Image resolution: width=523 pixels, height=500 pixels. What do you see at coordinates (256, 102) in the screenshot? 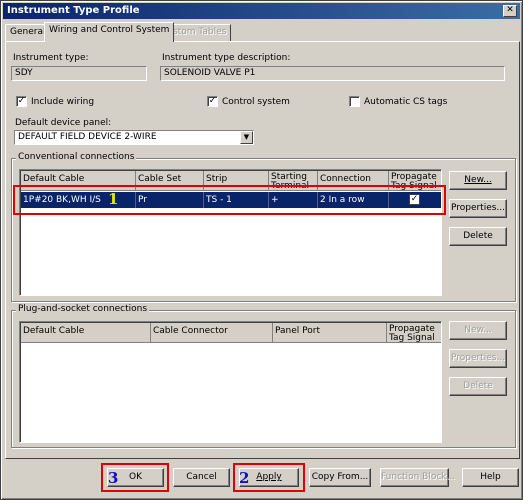
I see `control-system-label: Control system` at bounding box center [256, 102].